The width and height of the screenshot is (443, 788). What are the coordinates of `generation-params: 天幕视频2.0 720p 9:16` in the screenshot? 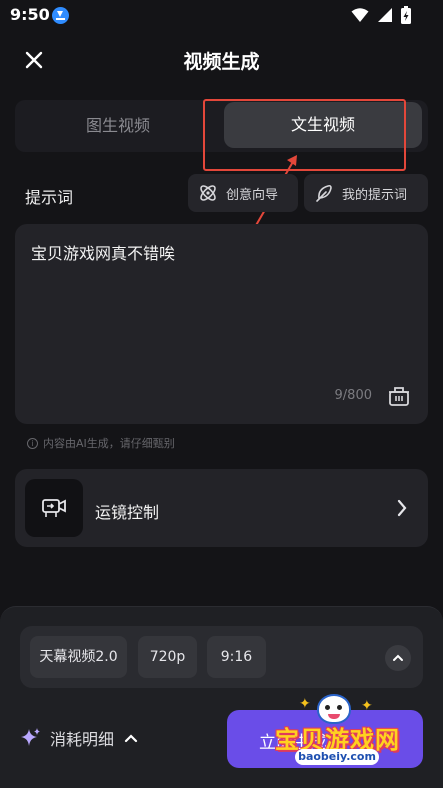 It's located at (221, 657).